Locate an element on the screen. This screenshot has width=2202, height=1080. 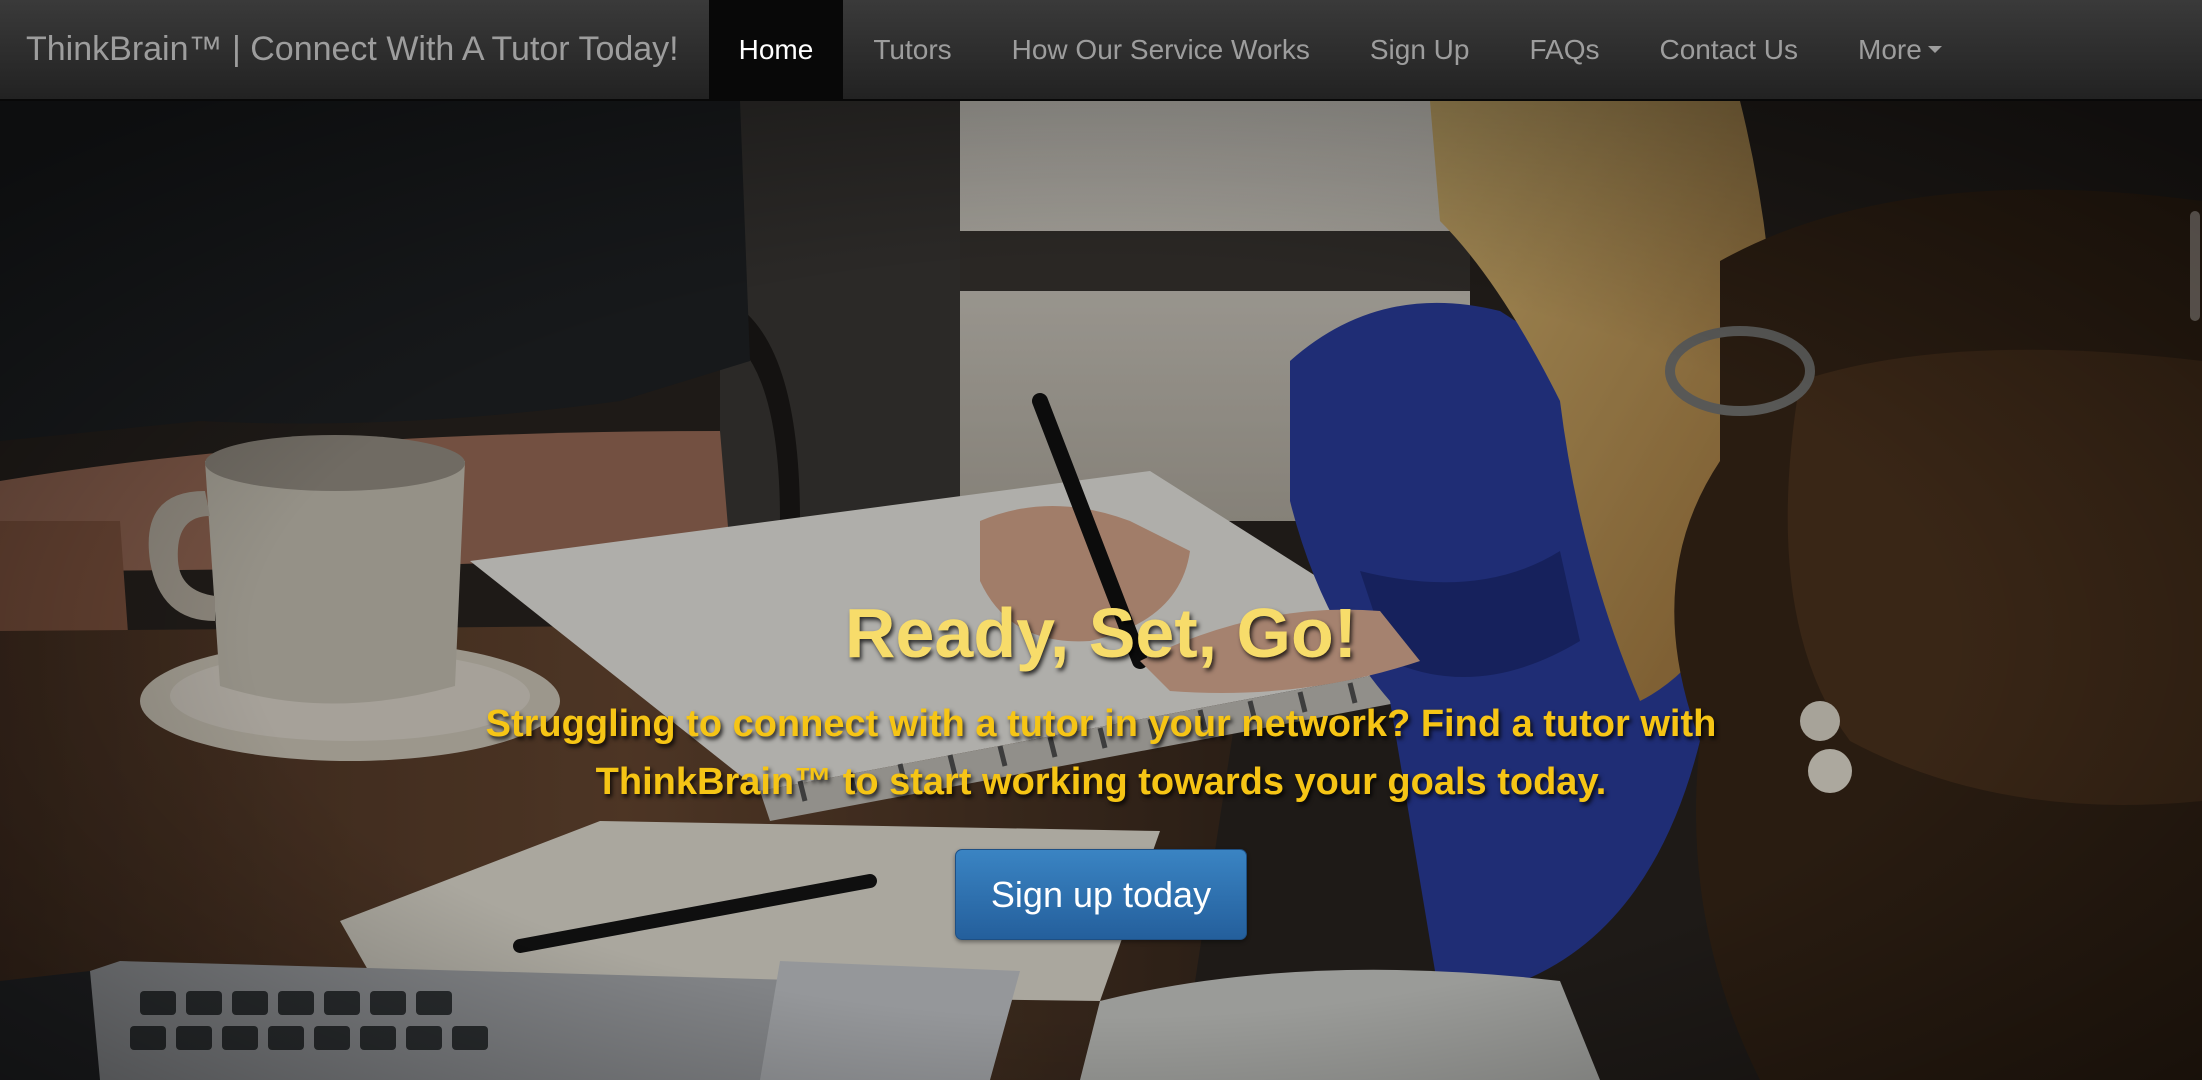
nav-item-tutors: Tutors is located at coordinates (912, 49).